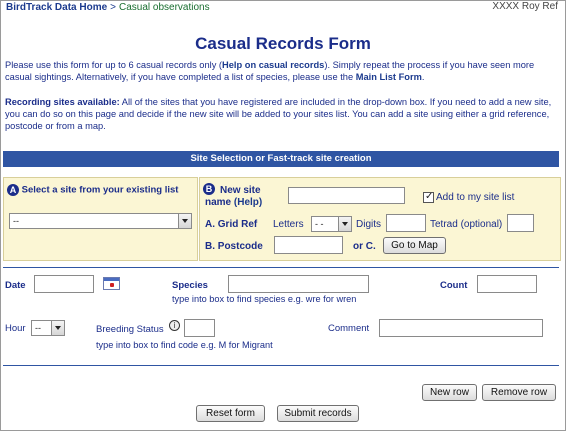  What do you see at coordinates (319, 224) in the screenshot?
I see `grid-letters-value: - -` at bounding box center [319, 224].